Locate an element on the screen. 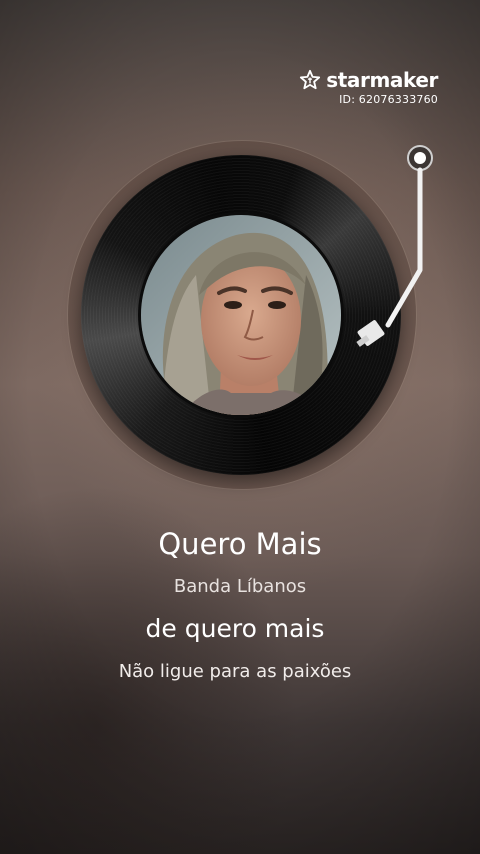 This screenshot has height=854, width=480. starmaker-logo: starmaker is located at coordinates (368, 80).